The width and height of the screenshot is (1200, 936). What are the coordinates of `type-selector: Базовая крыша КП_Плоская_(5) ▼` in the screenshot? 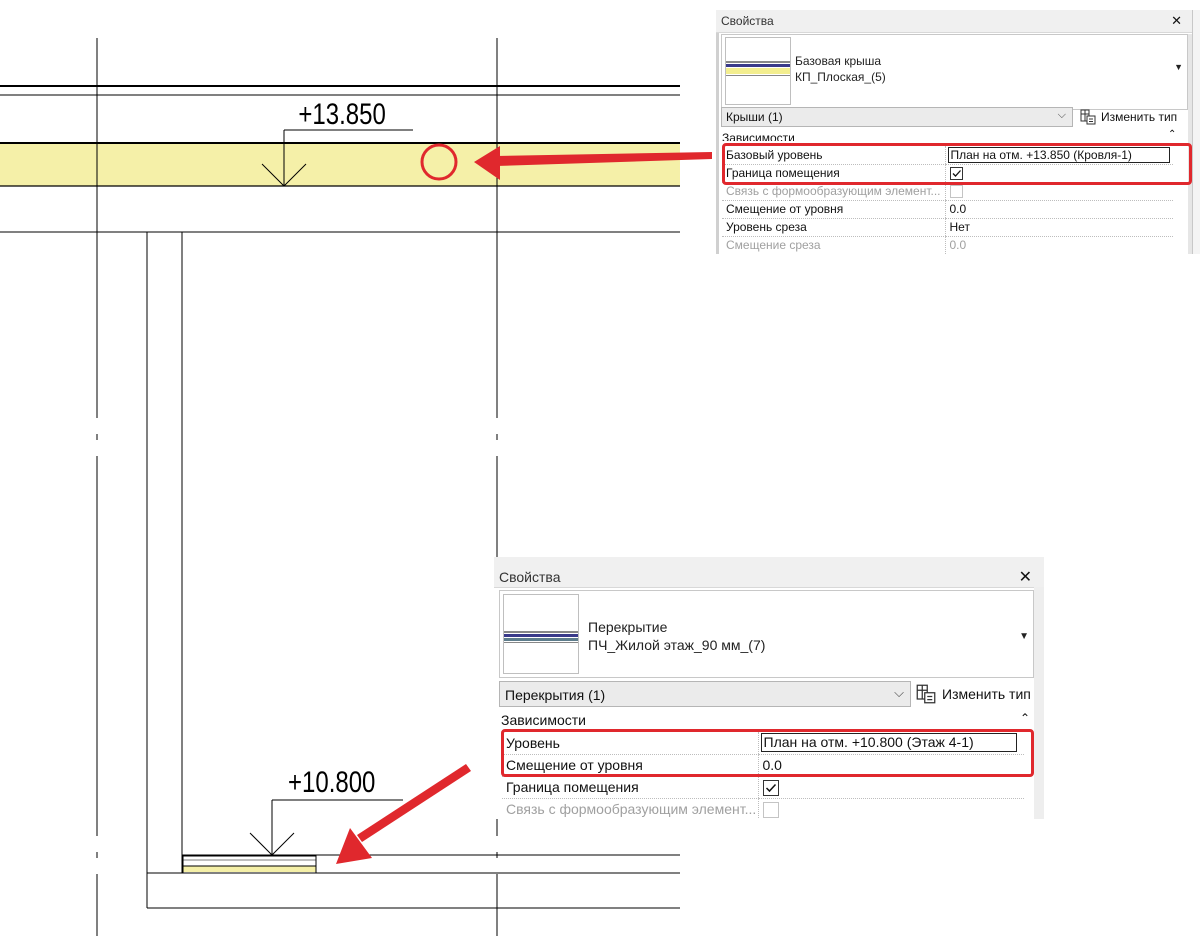 It's located at (954, 72).